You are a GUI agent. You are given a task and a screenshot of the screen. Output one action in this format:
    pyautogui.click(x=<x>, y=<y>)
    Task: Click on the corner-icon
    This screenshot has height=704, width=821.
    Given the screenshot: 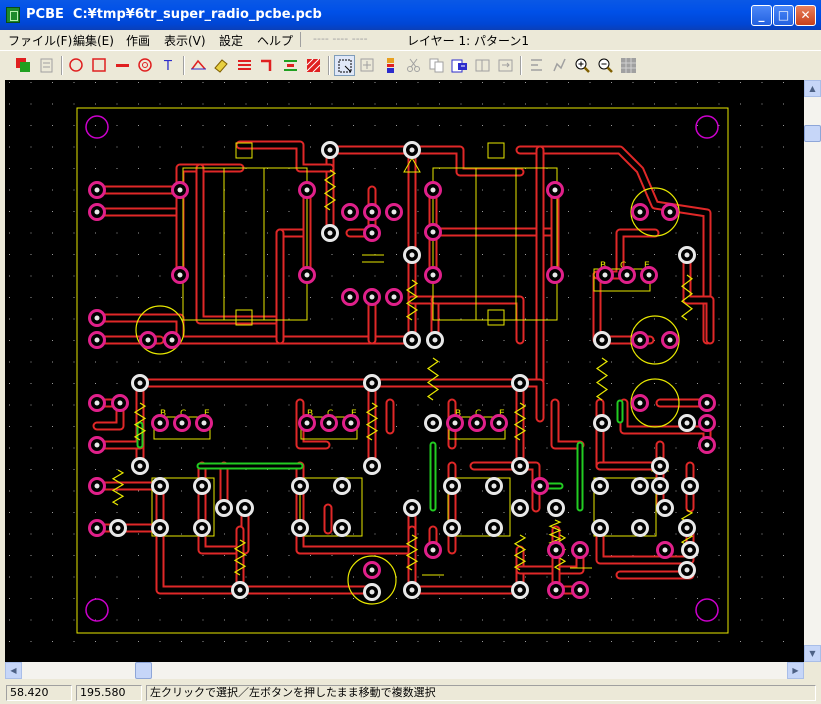 What is the action you would take?
    pyautogui.click(x=267, y=65)
    